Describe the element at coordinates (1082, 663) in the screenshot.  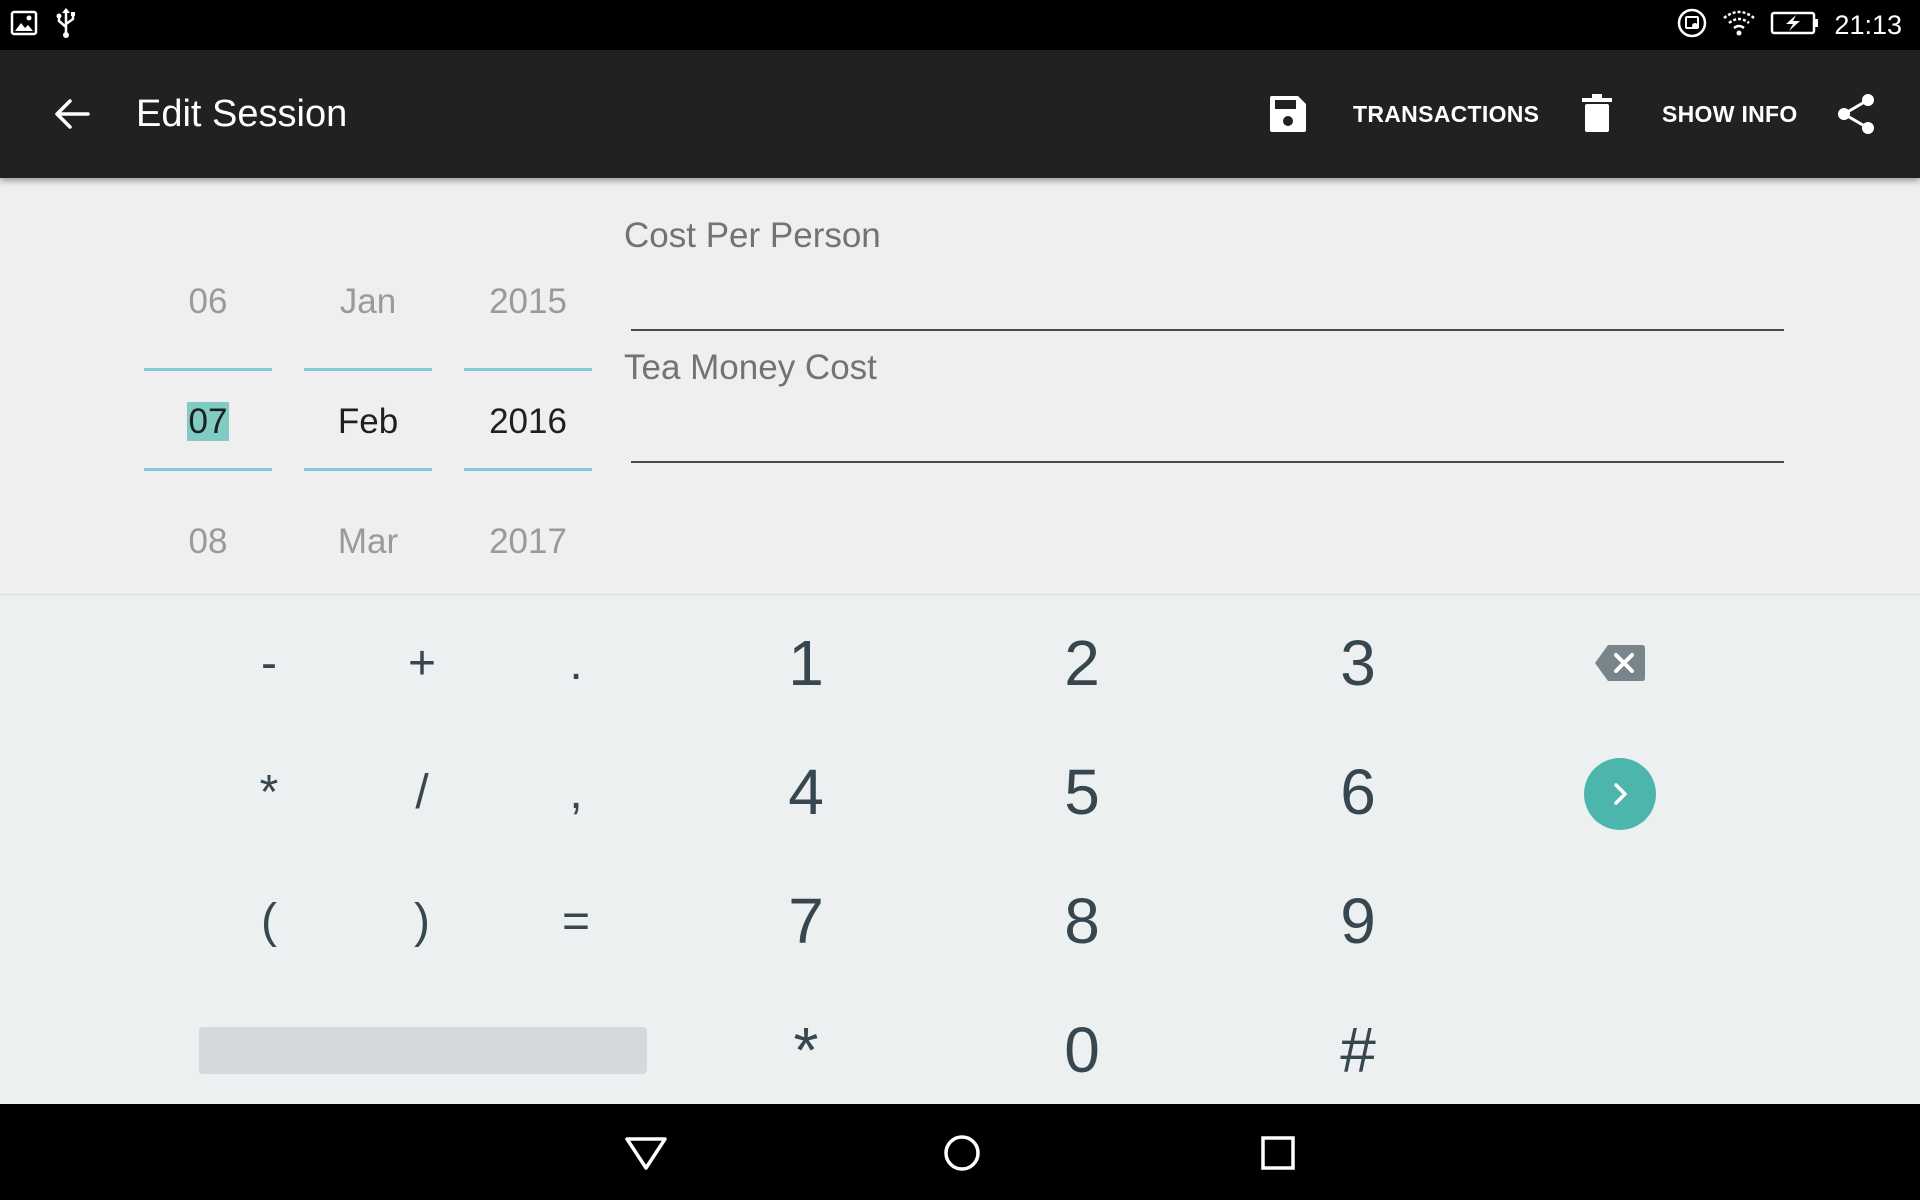
I see `key-2: 2` at that location.